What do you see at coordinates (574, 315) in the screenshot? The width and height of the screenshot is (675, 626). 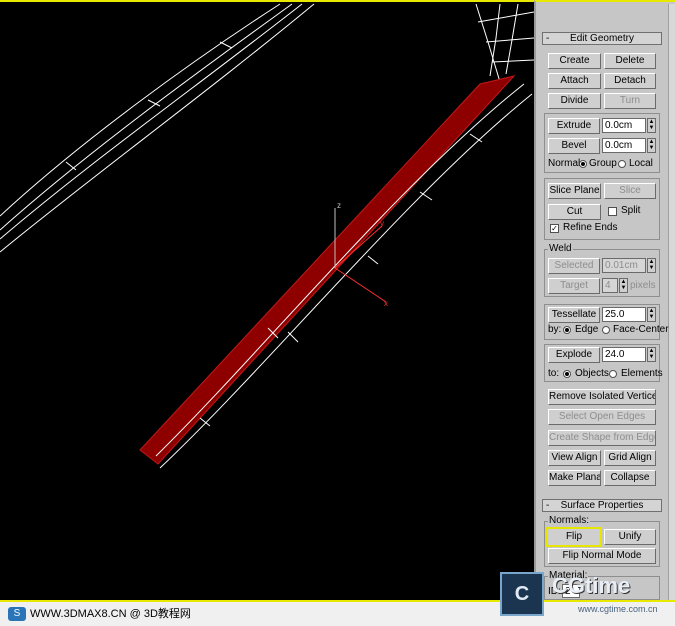 I see `tessellate-button: Tessellate` at bounding box center [574, 315].